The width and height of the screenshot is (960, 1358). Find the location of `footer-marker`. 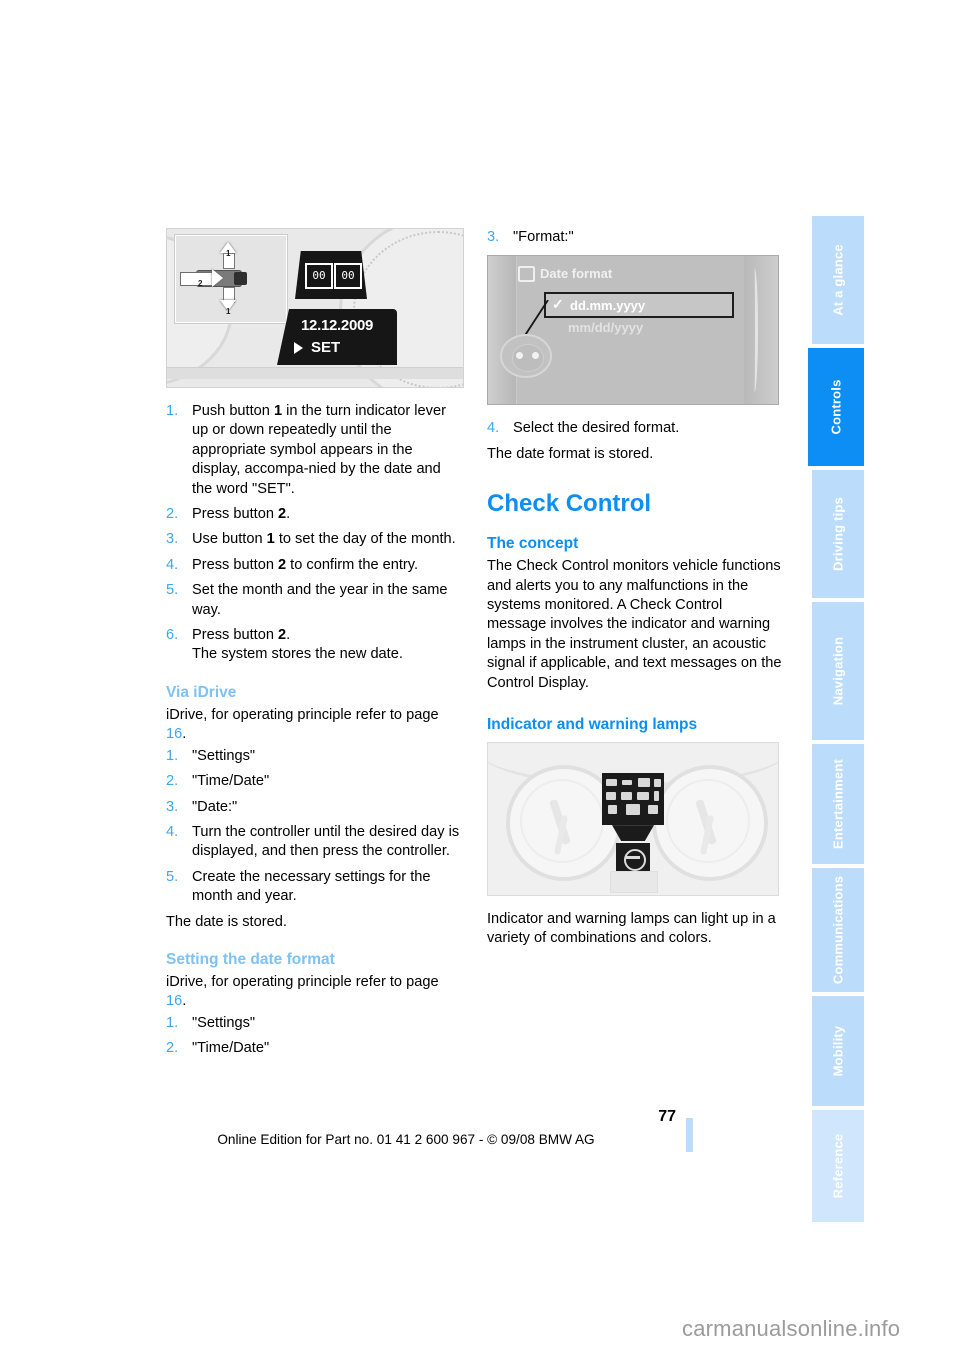

footer-marker is located at coordinates (689, 1135).